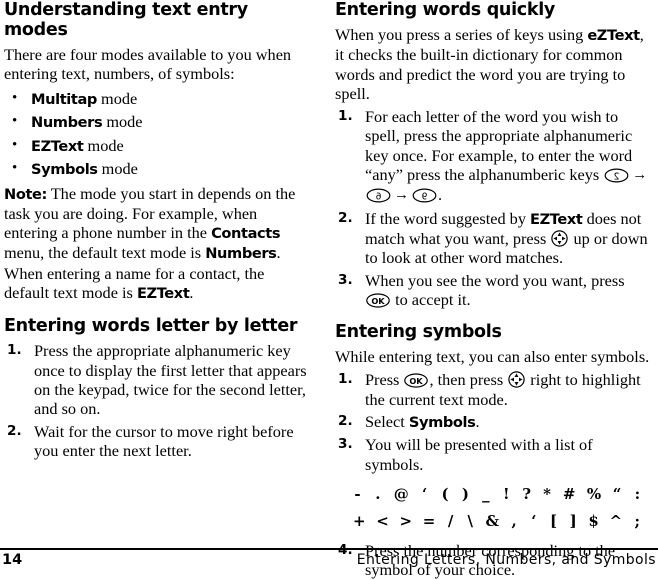 Image resolution: width=658 pixels, height=580 pixels. Describe the element at coordinates (241, 254) in the screenshot. I see `note-bold-numbers: Numbers` at that location.